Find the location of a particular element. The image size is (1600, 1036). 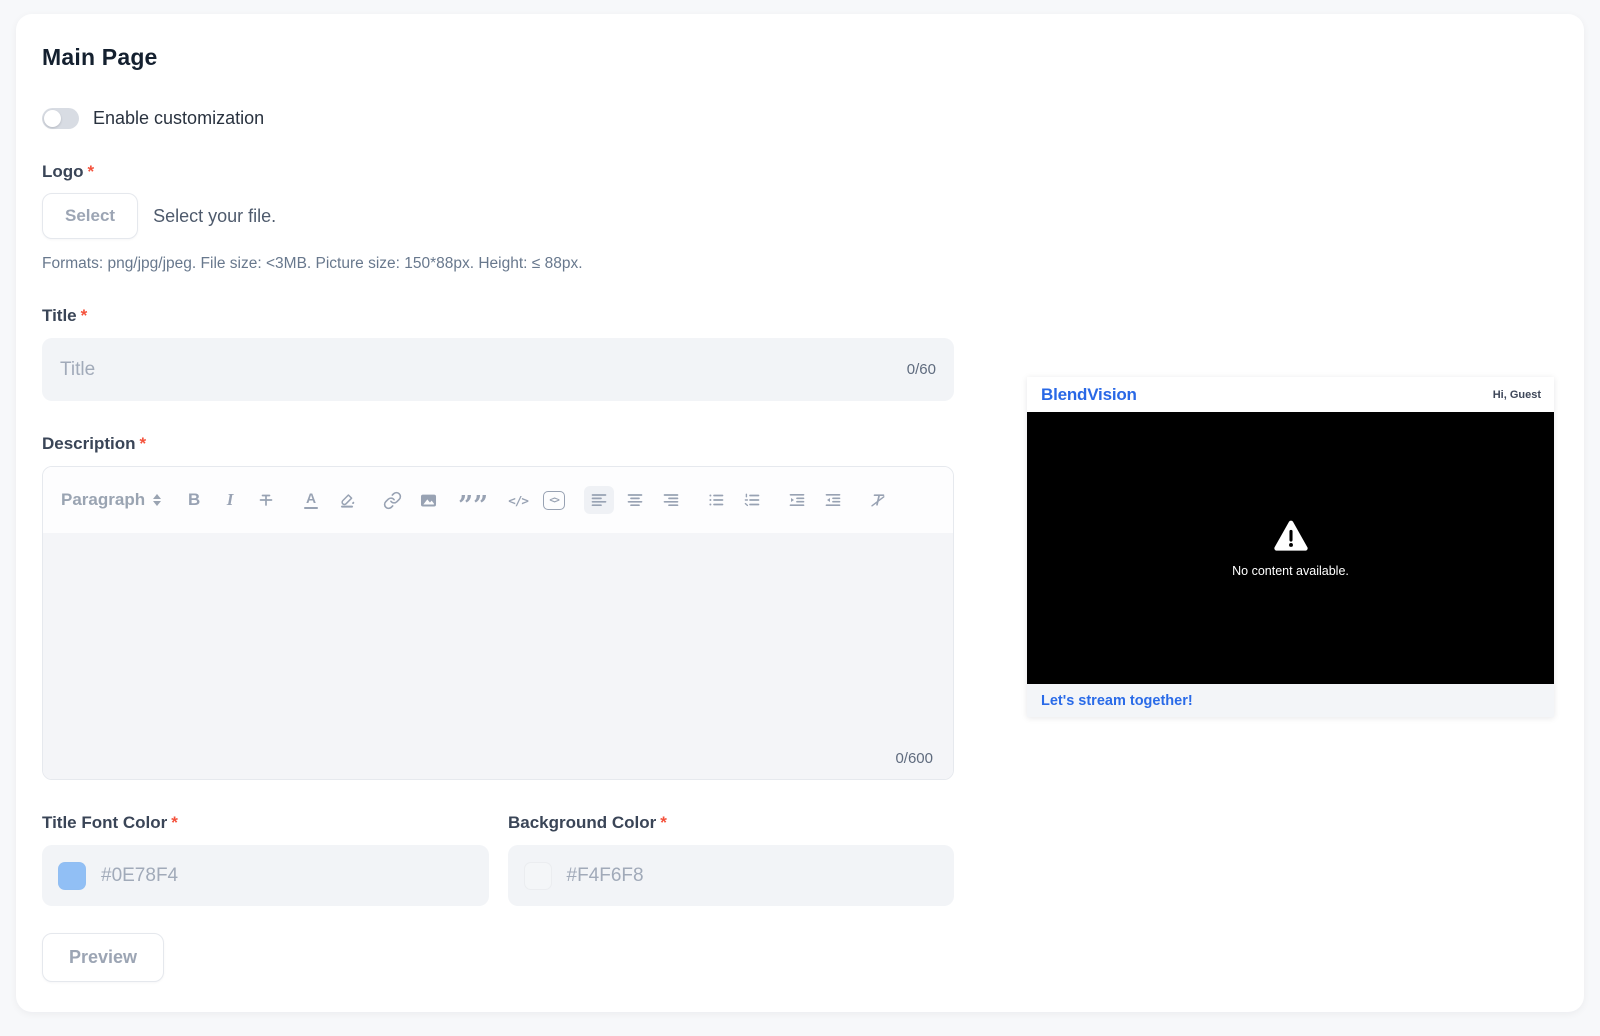

ordered-list-icon is located at coordinates (752, 500).